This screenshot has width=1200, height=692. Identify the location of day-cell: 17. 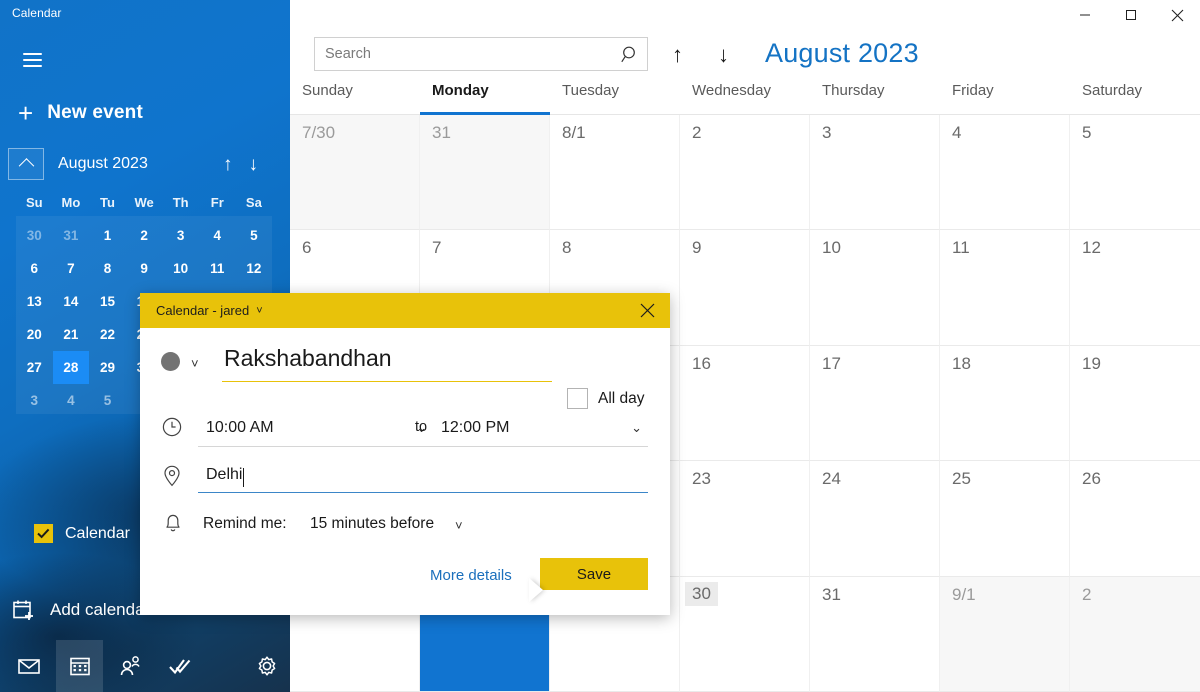
(875, 403).